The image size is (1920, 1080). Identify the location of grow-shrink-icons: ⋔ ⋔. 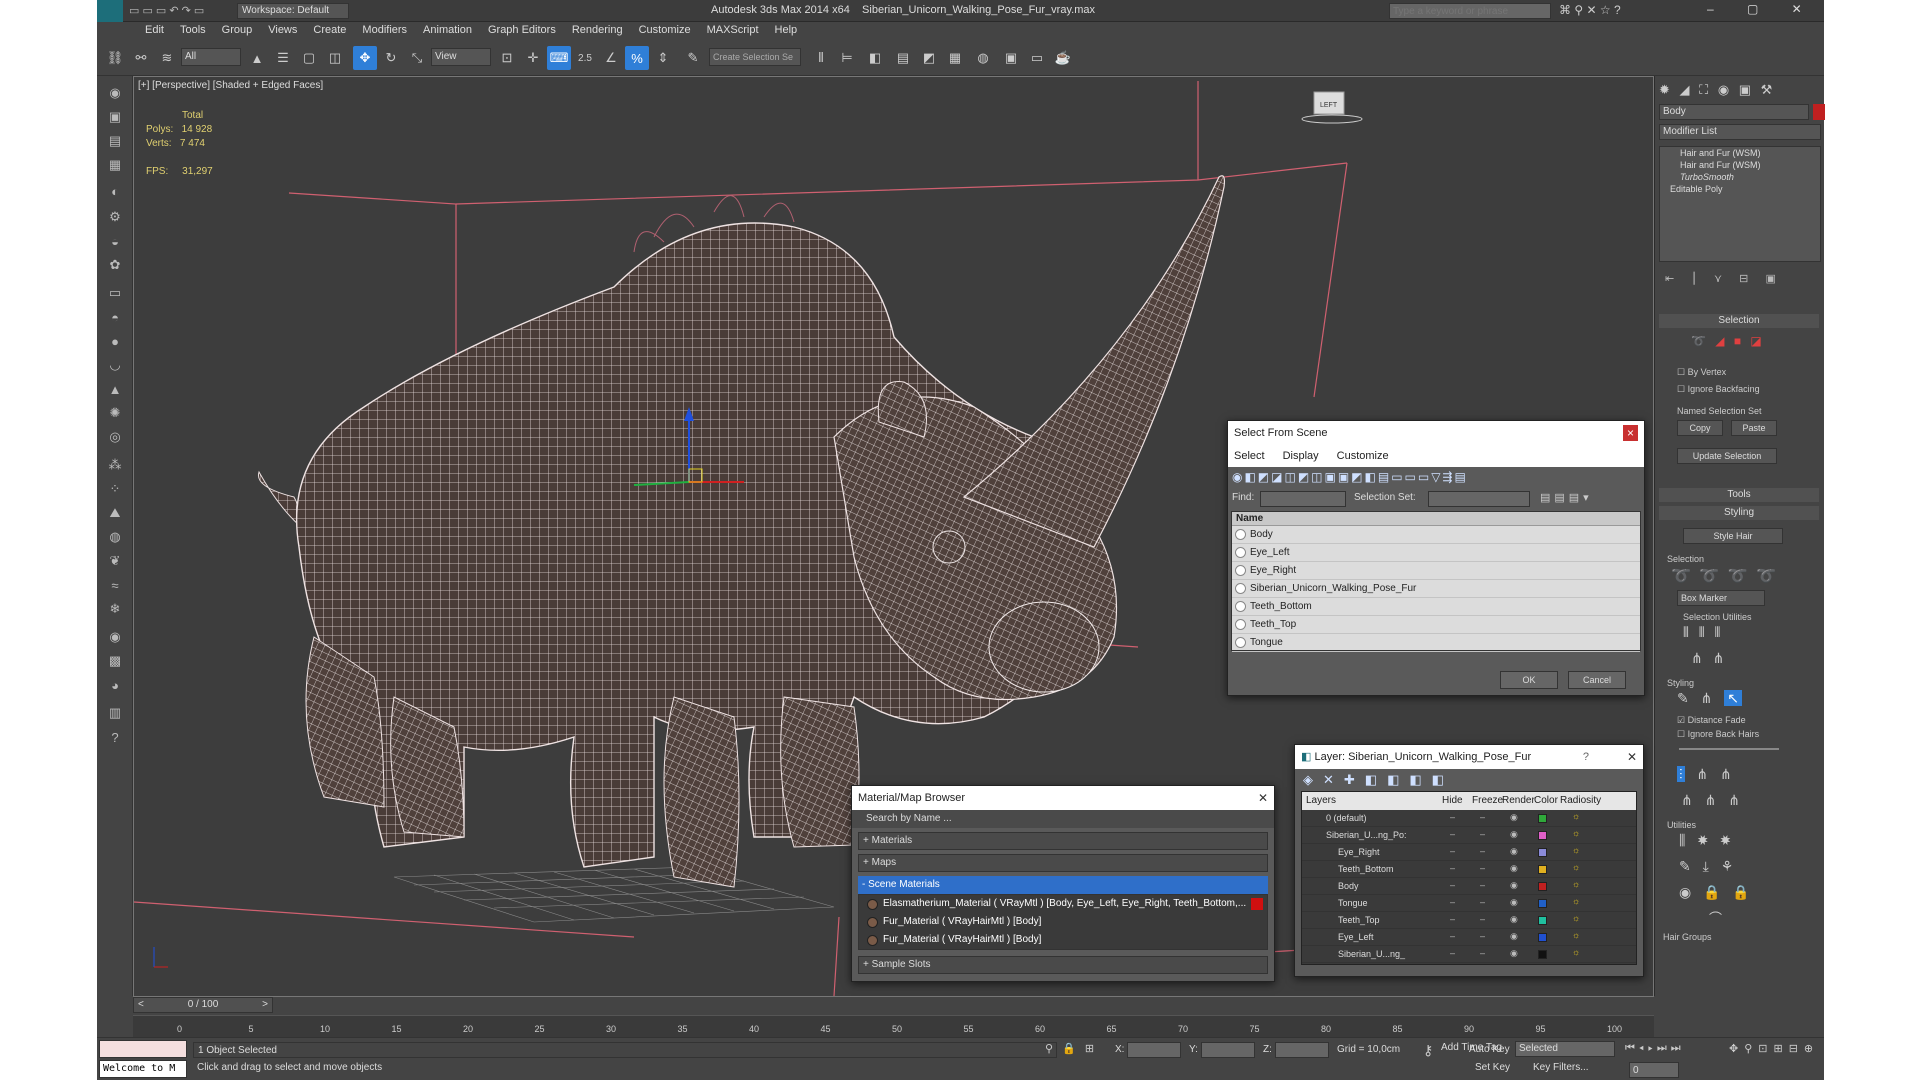
(1707, 658).